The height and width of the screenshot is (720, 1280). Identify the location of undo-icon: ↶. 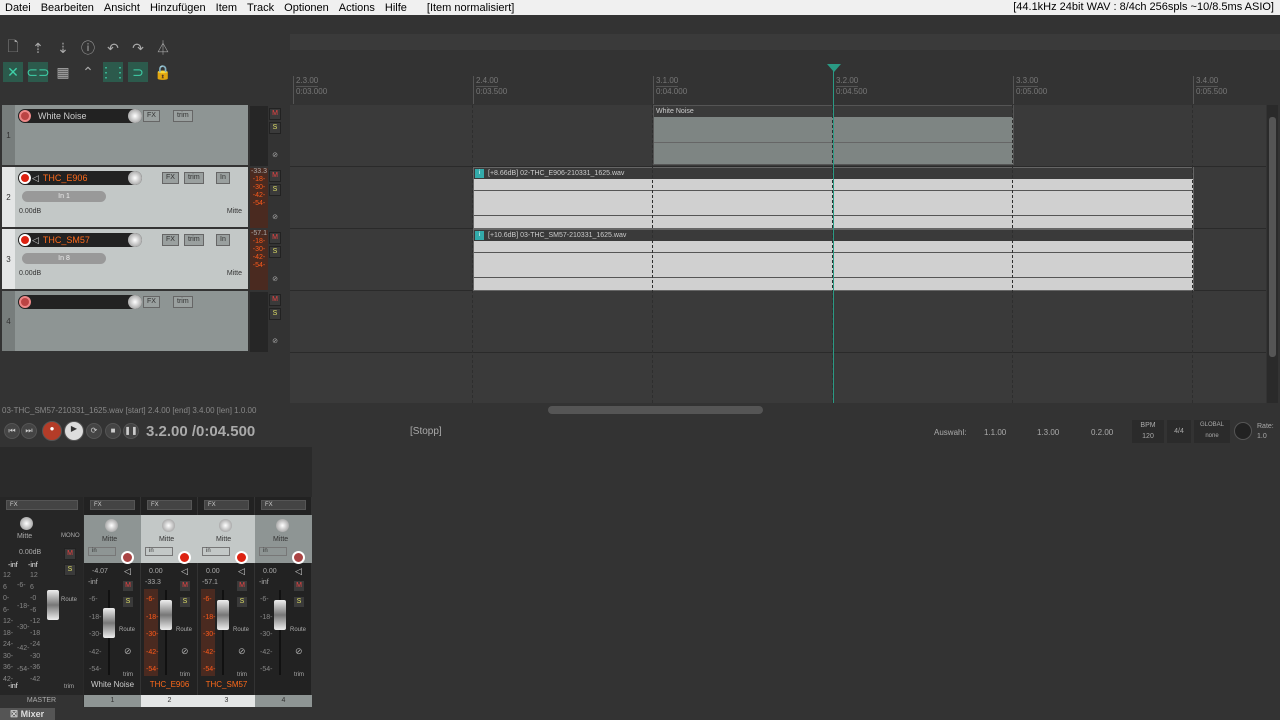
(113, 48).